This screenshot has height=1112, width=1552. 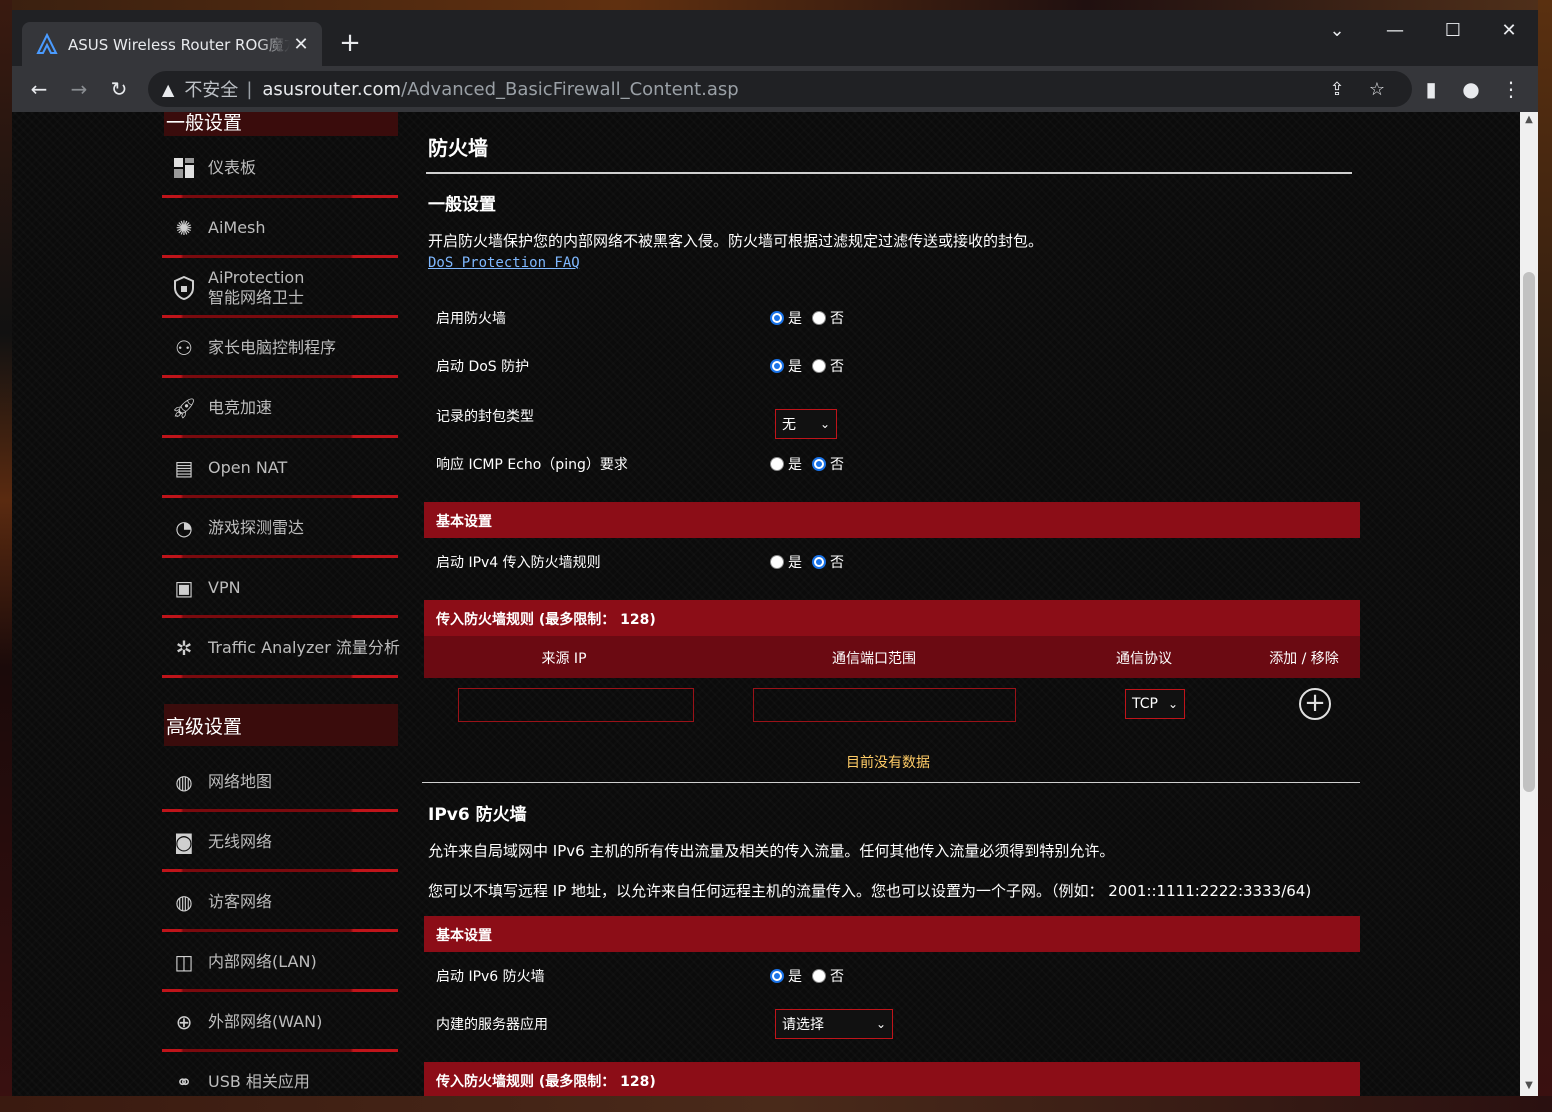 I want to click on sidebar-item-lan: ◫ 内部网络(LAN), so click(x=281, y=962).